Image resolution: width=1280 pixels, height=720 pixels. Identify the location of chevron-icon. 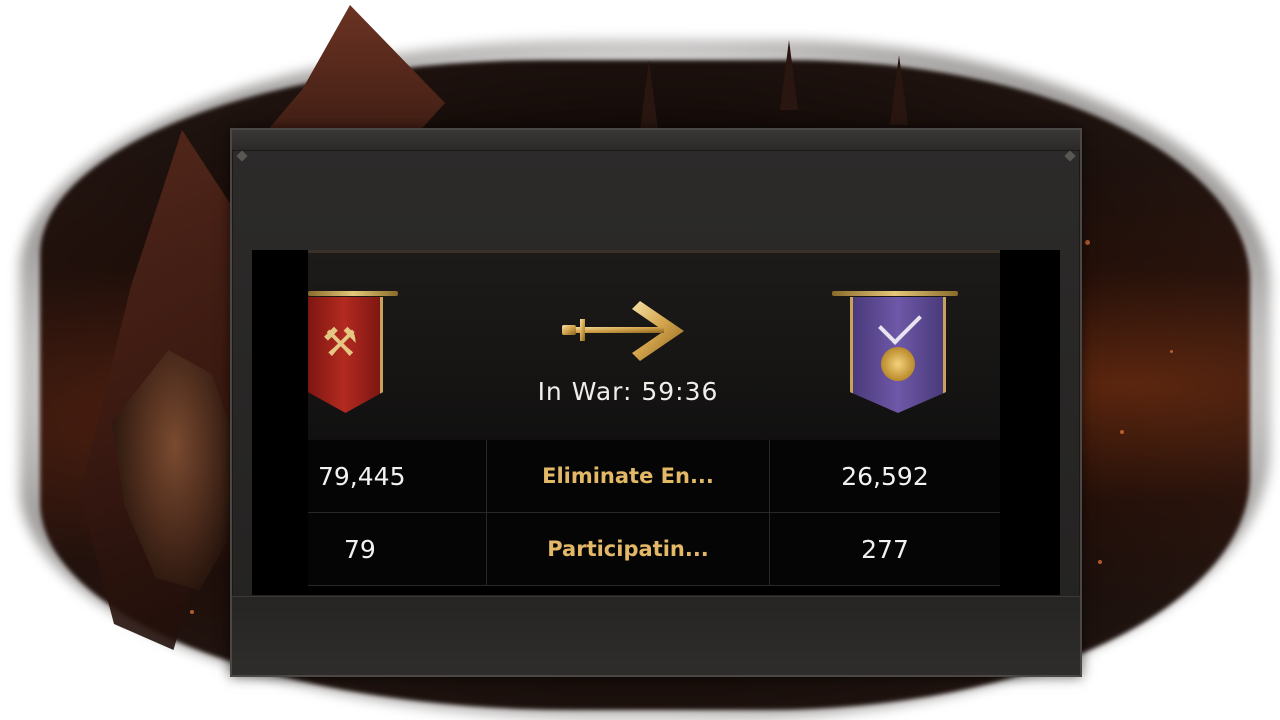
(900, 323).